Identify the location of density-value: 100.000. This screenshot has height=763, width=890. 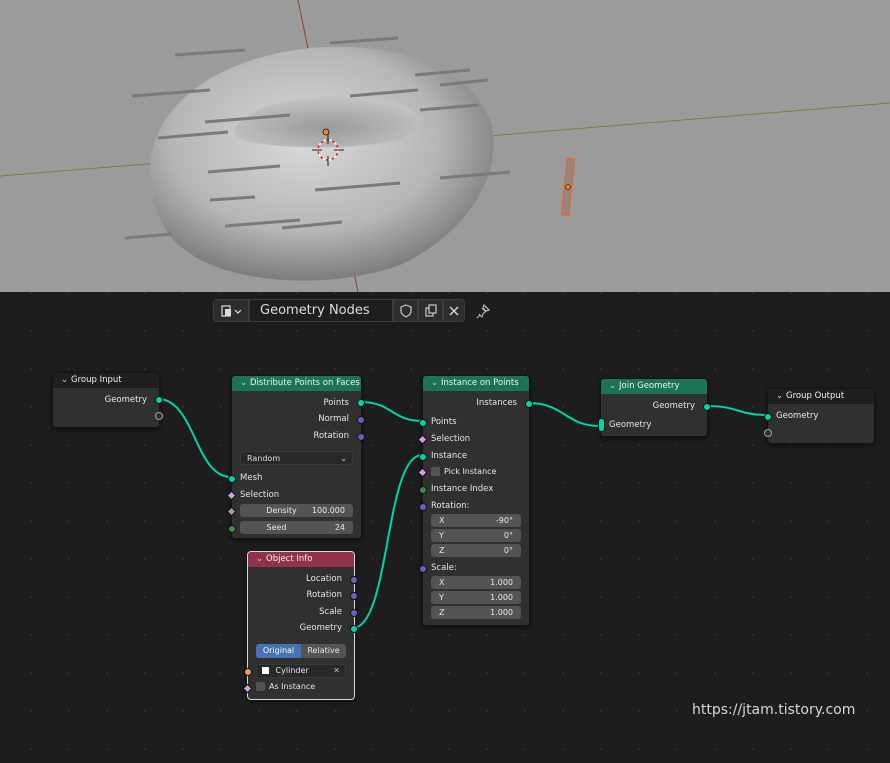
(328, 510).